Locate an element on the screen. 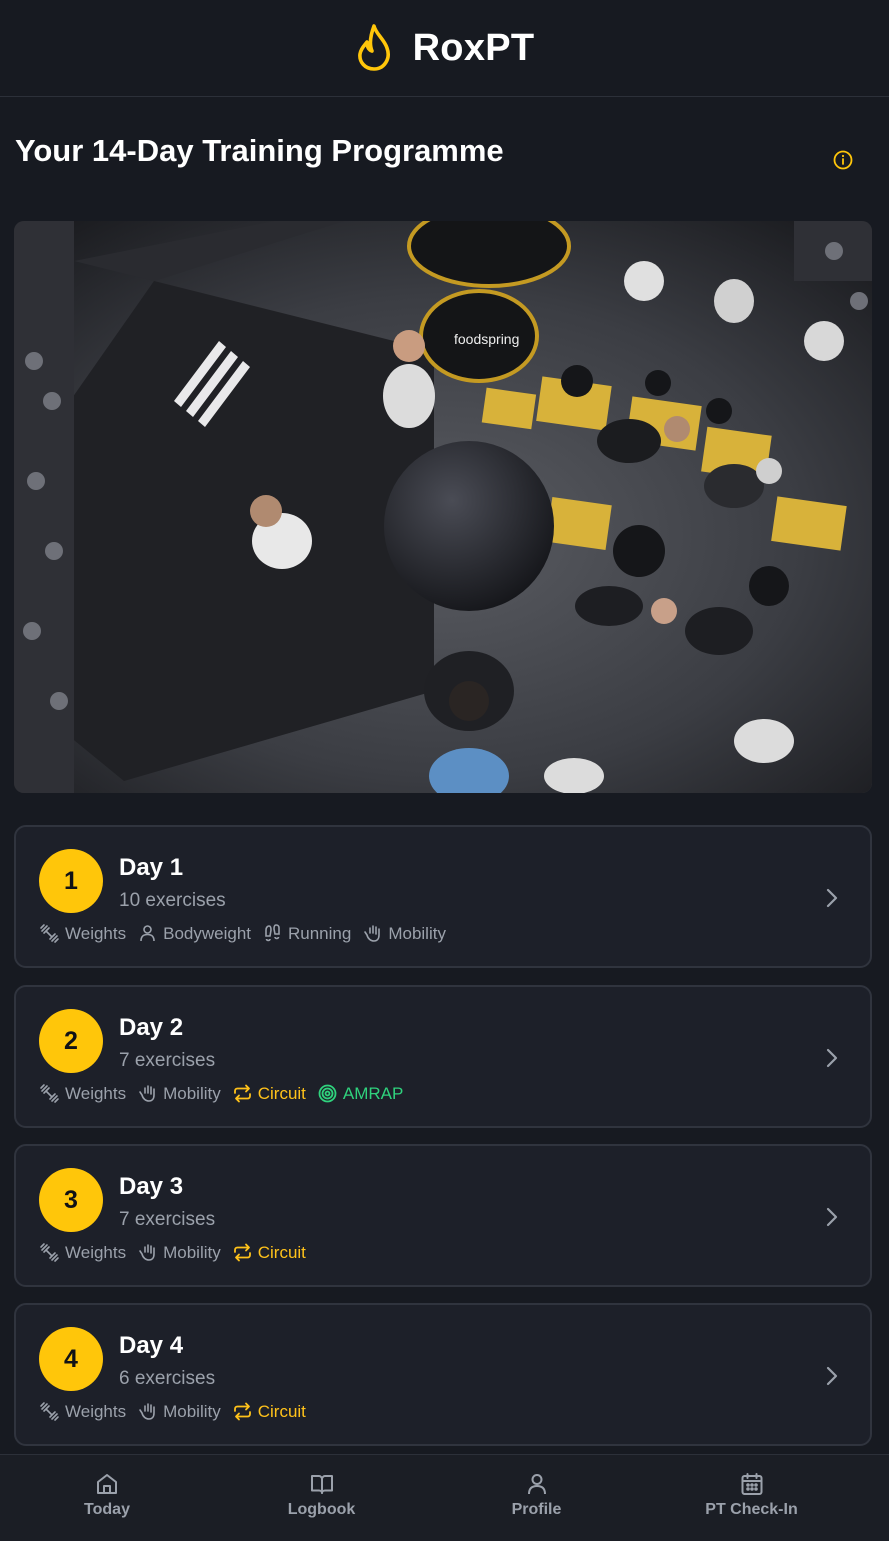  day-number-badge: 4 is located at coordinates (71, 1359).